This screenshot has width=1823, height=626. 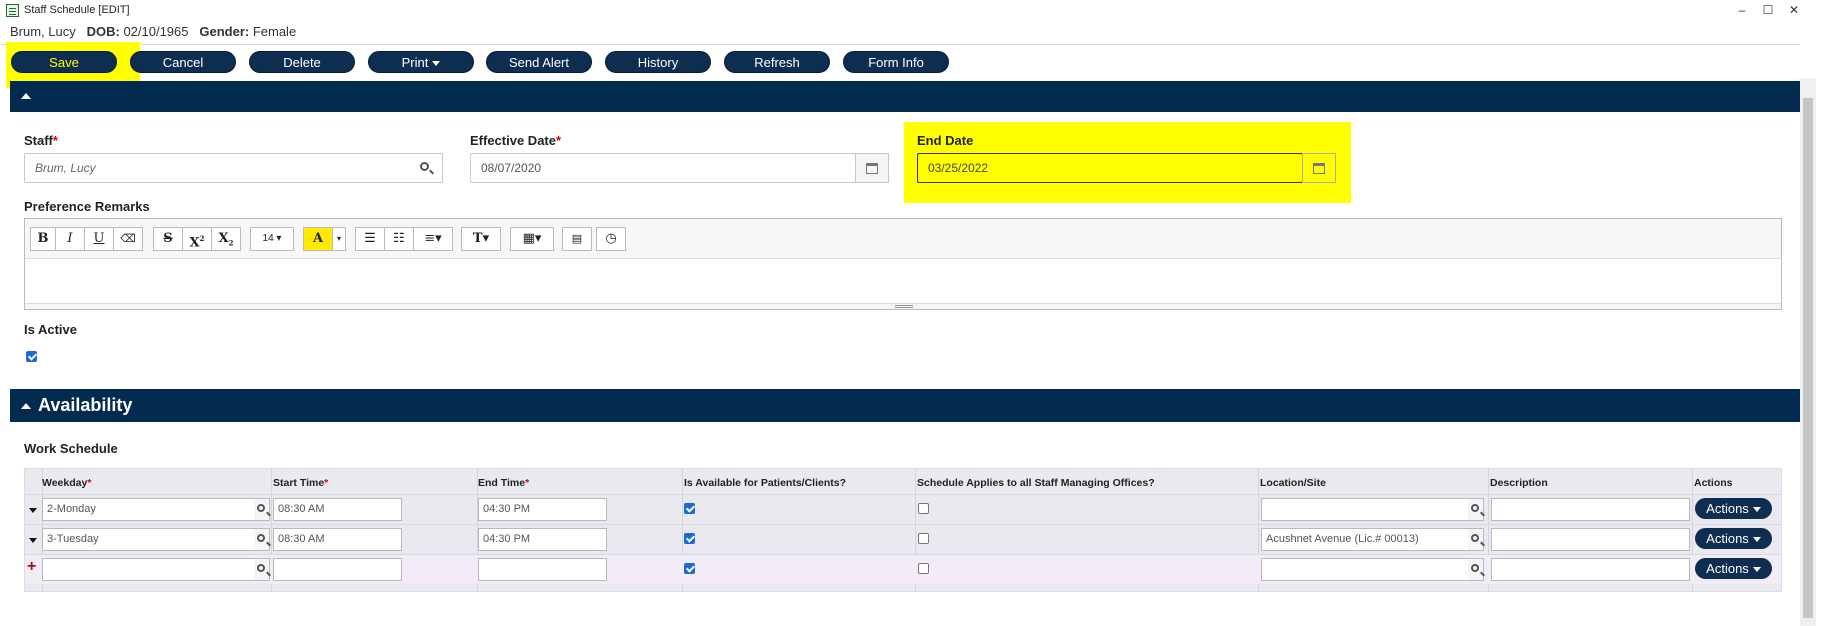 I want to click on scrollbar-thumb, so click(x=1808, y=358).